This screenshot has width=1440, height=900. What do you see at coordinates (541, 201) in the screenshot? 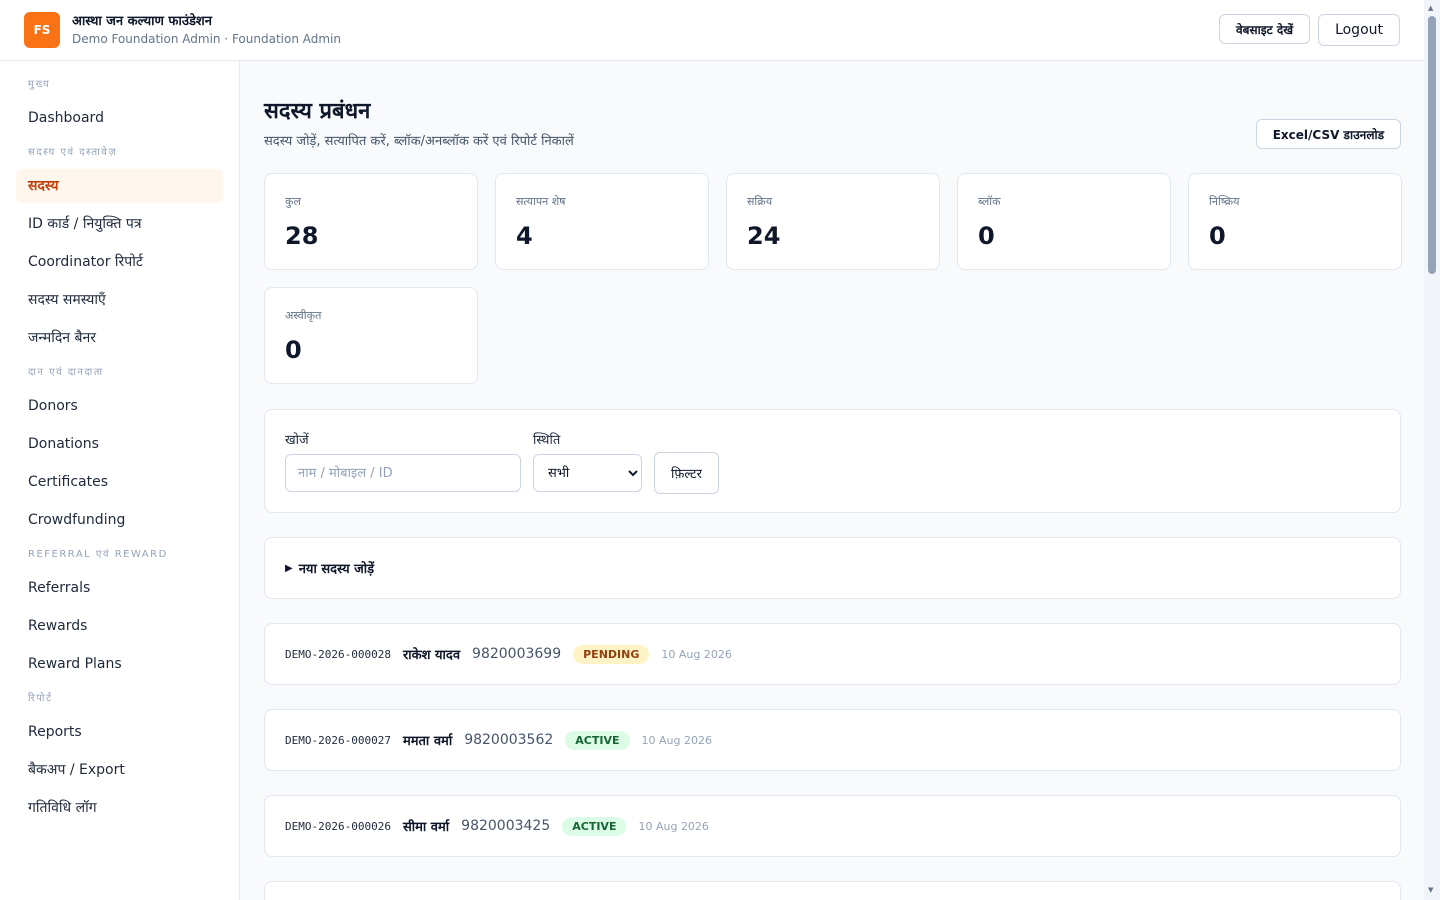
I see `stat-label: सत्यापन शेष` at bounding box center [541, 201].